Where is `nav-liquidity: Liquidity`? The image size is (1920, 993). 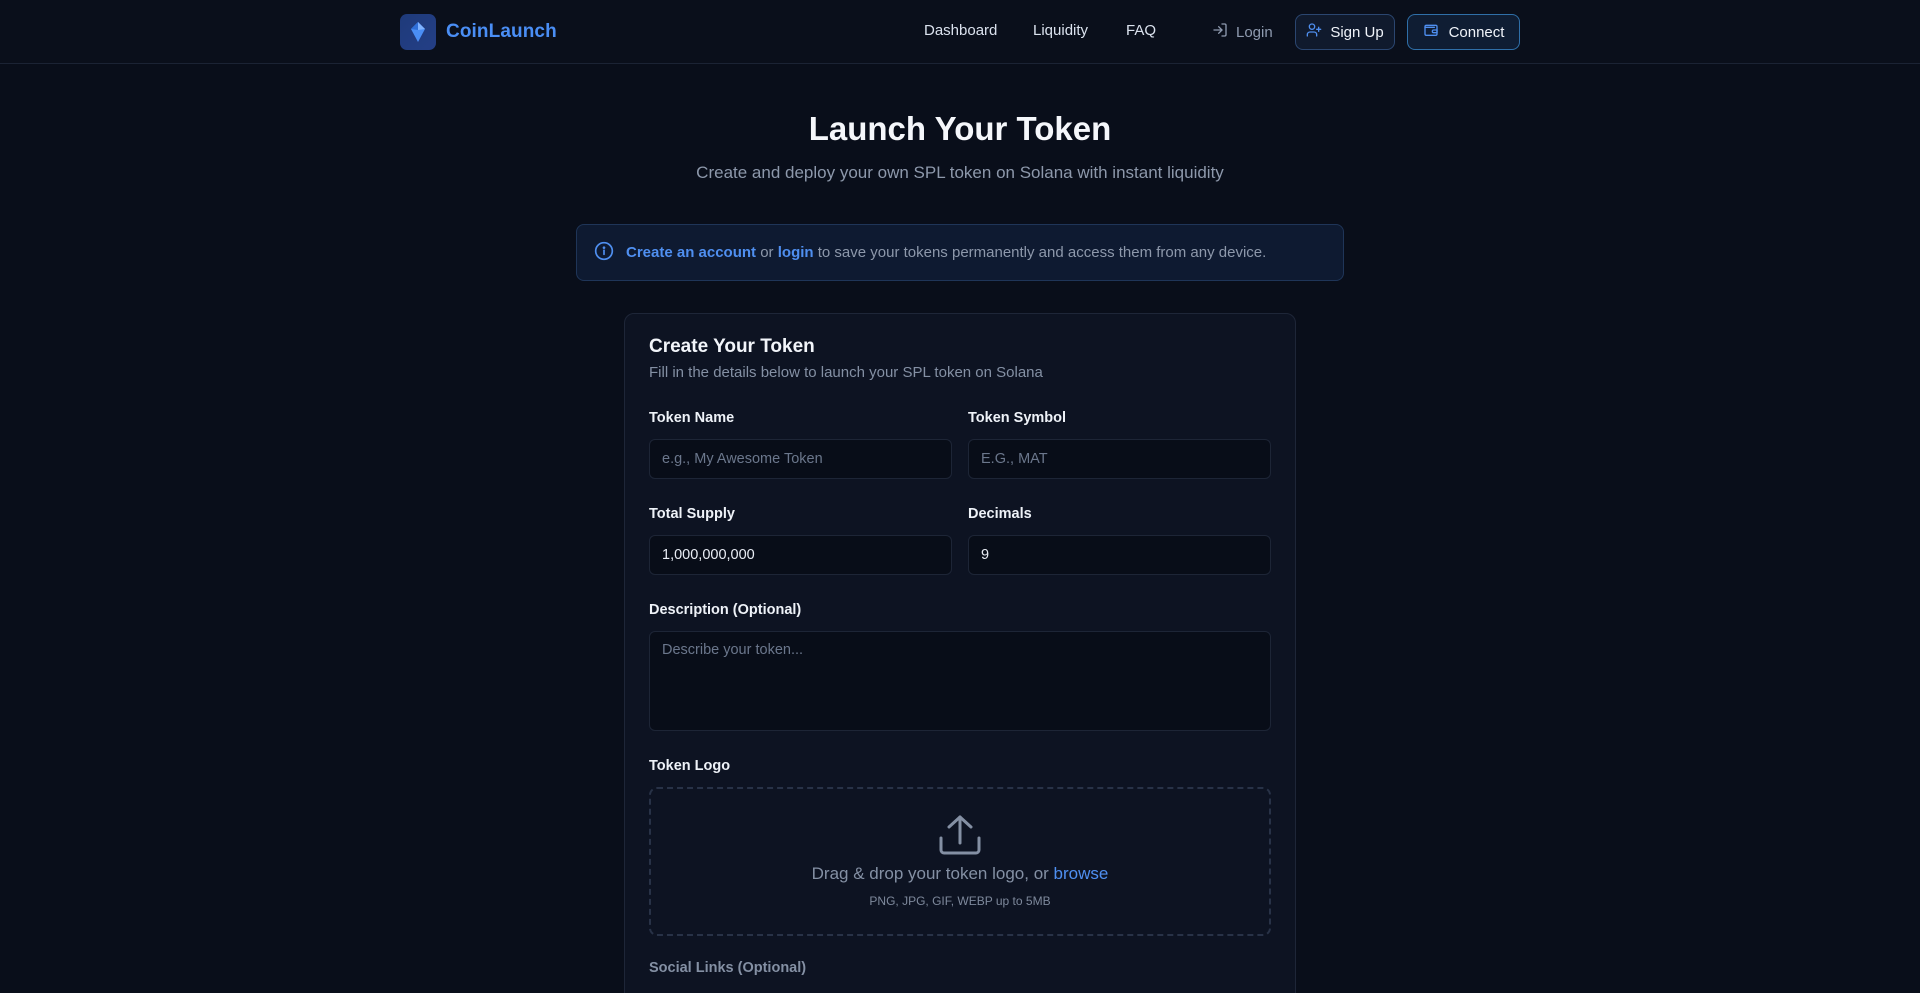
nav-liquidity: Liquidity is located at coordinates (1060, 30).